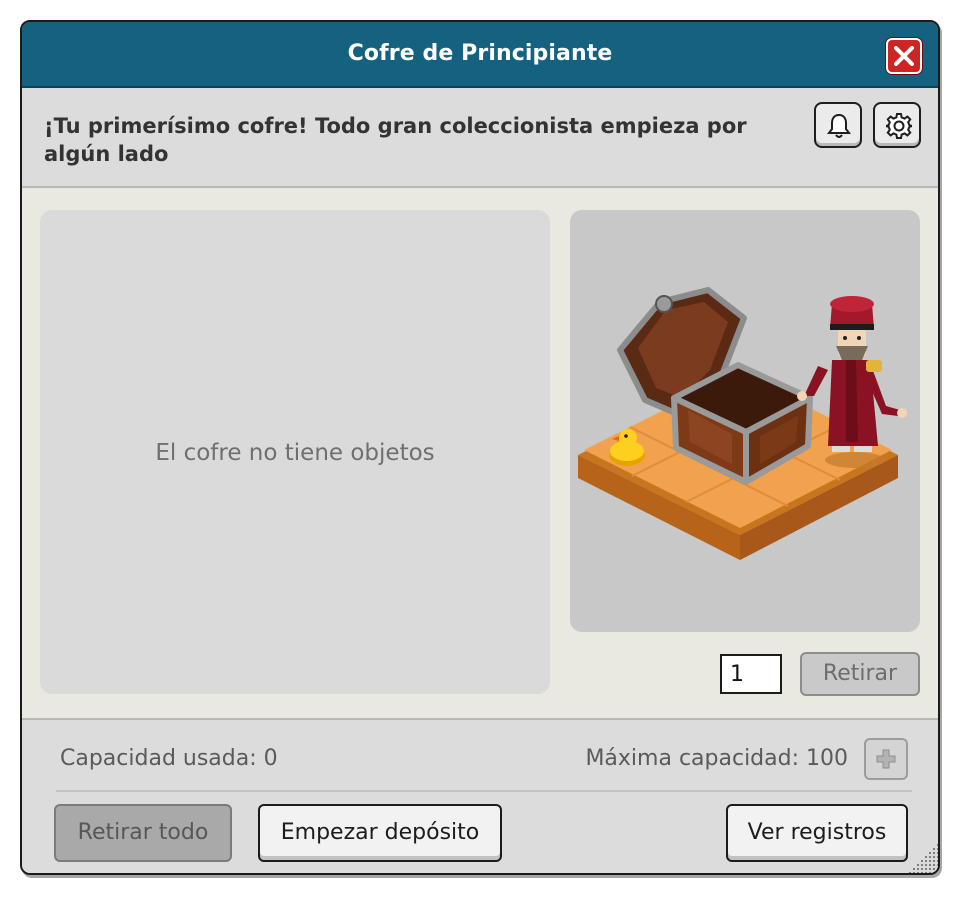  What do you see at coordinates (921, 858) in the screenshot?
I see `resize-grip` at bounding box center [921, 858].